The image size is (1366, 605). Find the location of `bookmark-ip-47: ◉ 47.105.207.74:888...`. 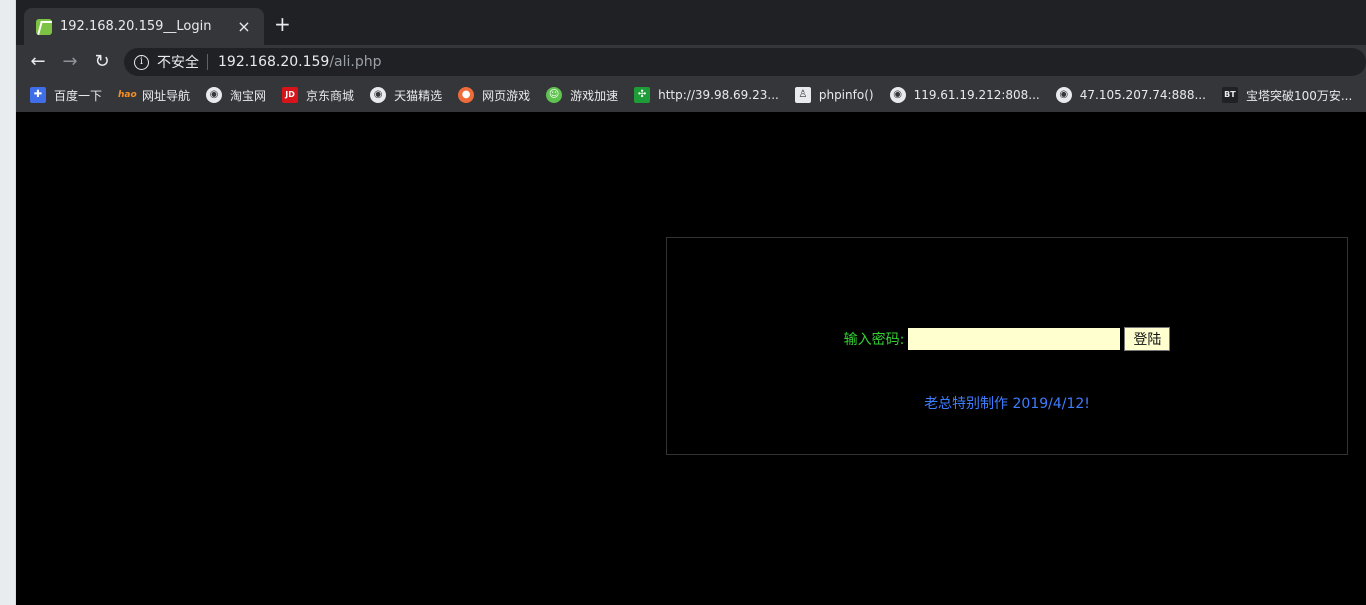

bookmark-ip-47: ◉ 47.105.207.74:888... is located at coordinates (1130, 95).